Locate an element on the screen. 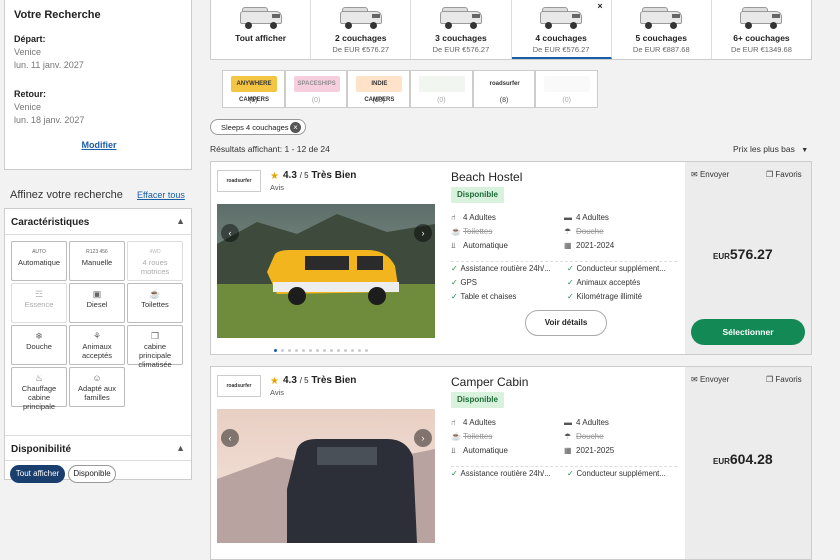 The image size is (840, 560). view-details-button: Voir détails is located at coordinates (566, 323).